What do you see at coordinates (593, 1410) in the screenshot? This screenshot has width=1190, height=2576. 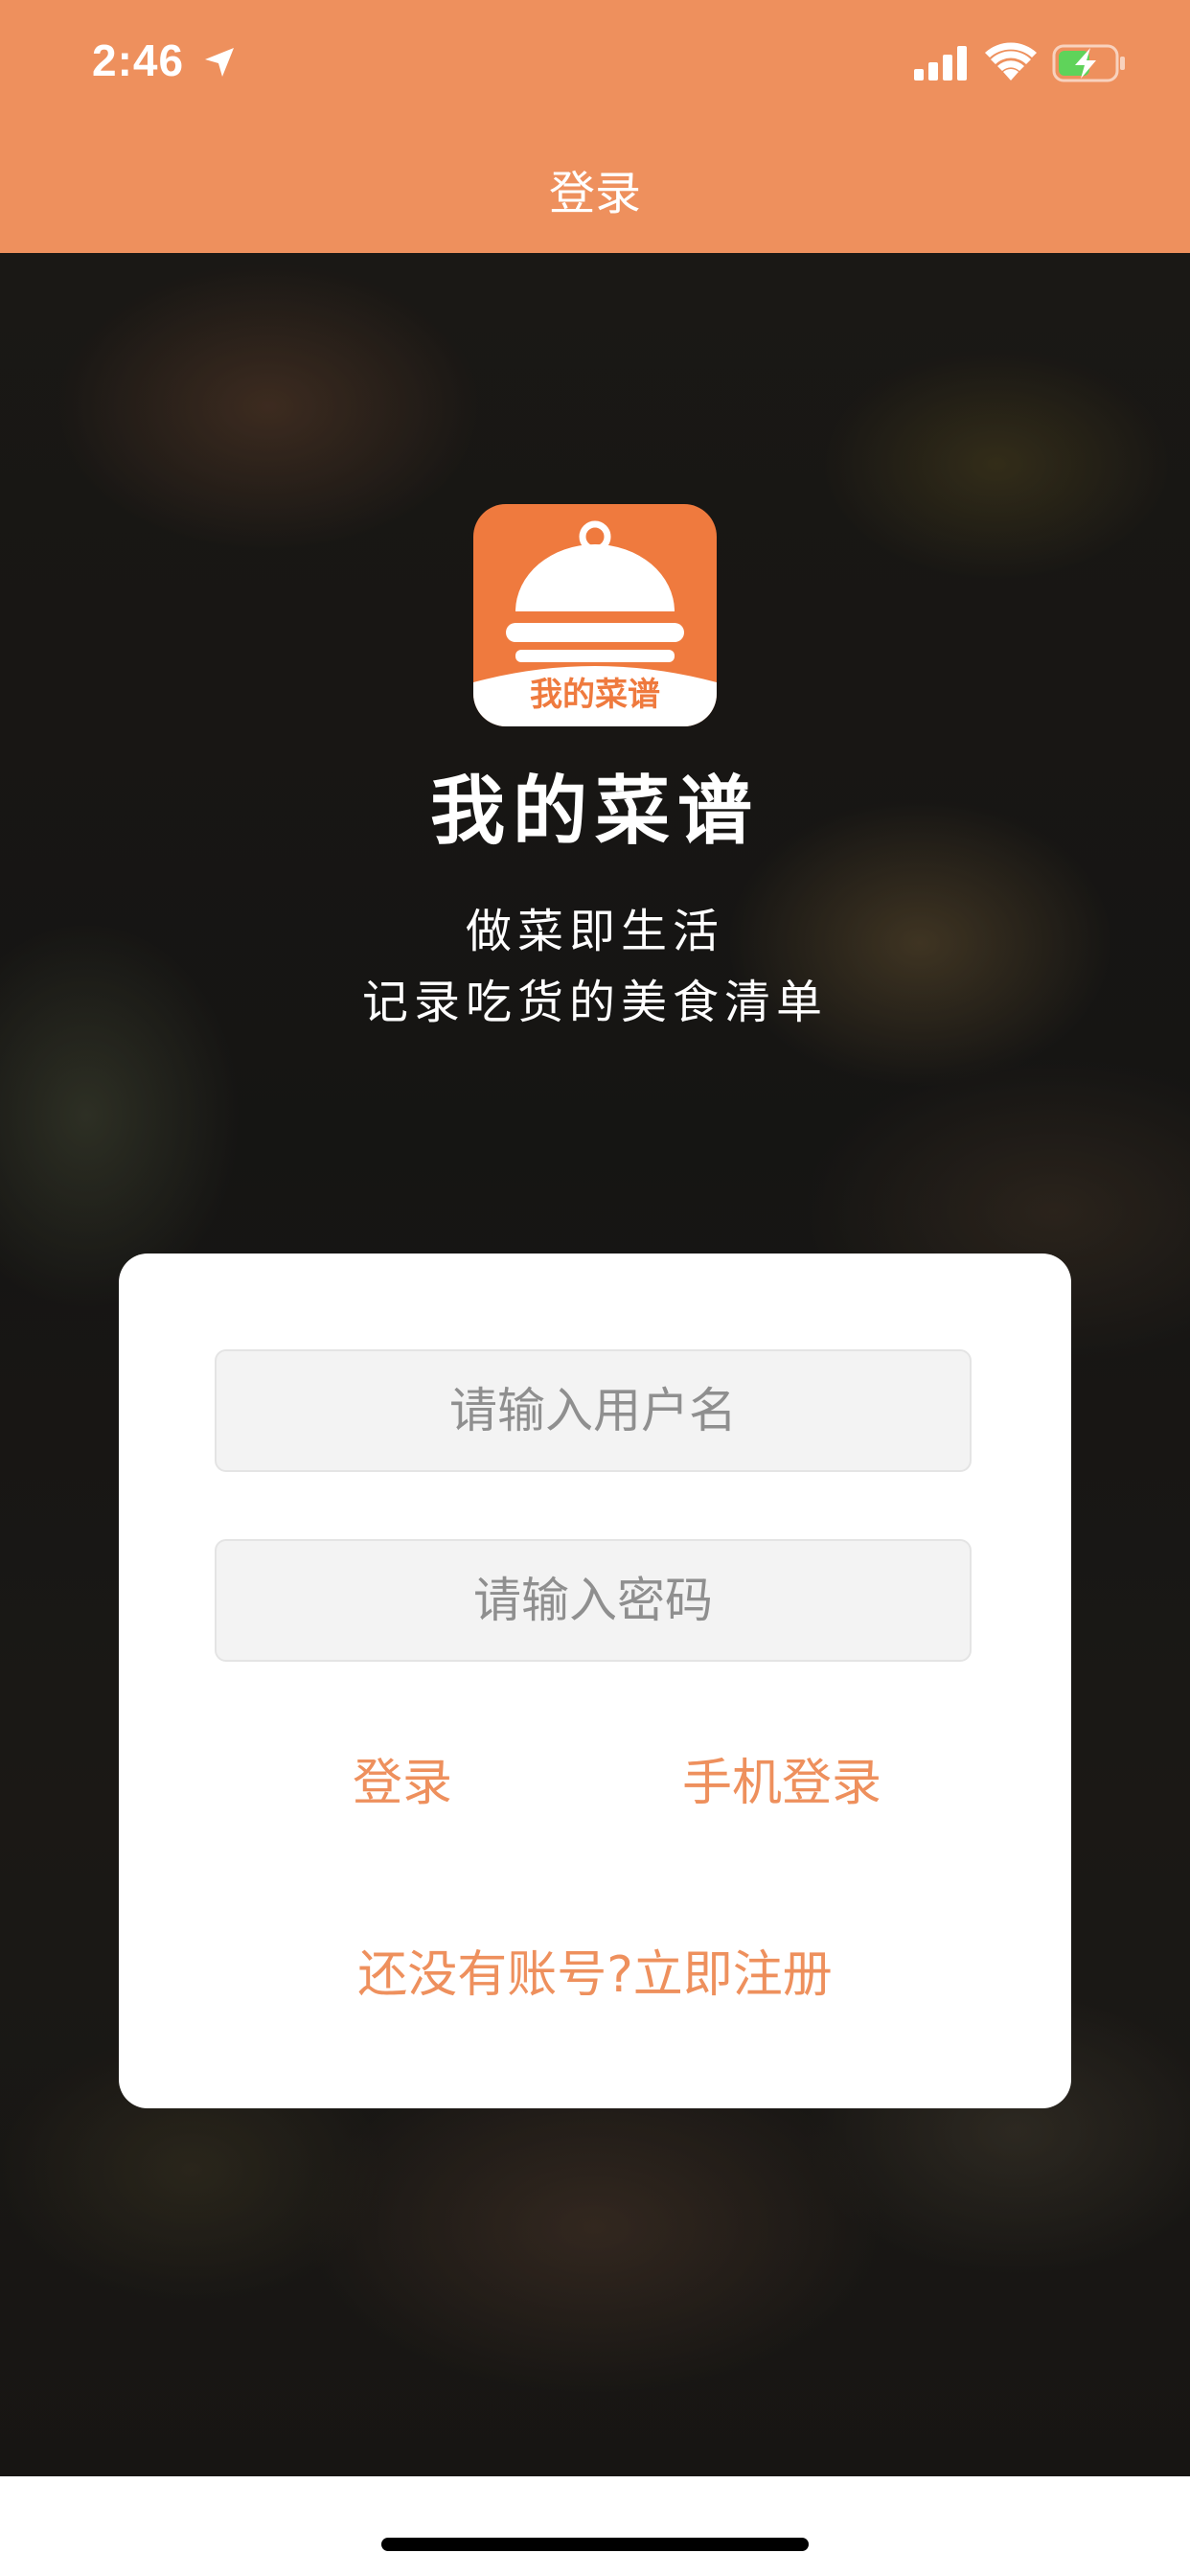 I see `username-input` at bounding box center [593, 1410].